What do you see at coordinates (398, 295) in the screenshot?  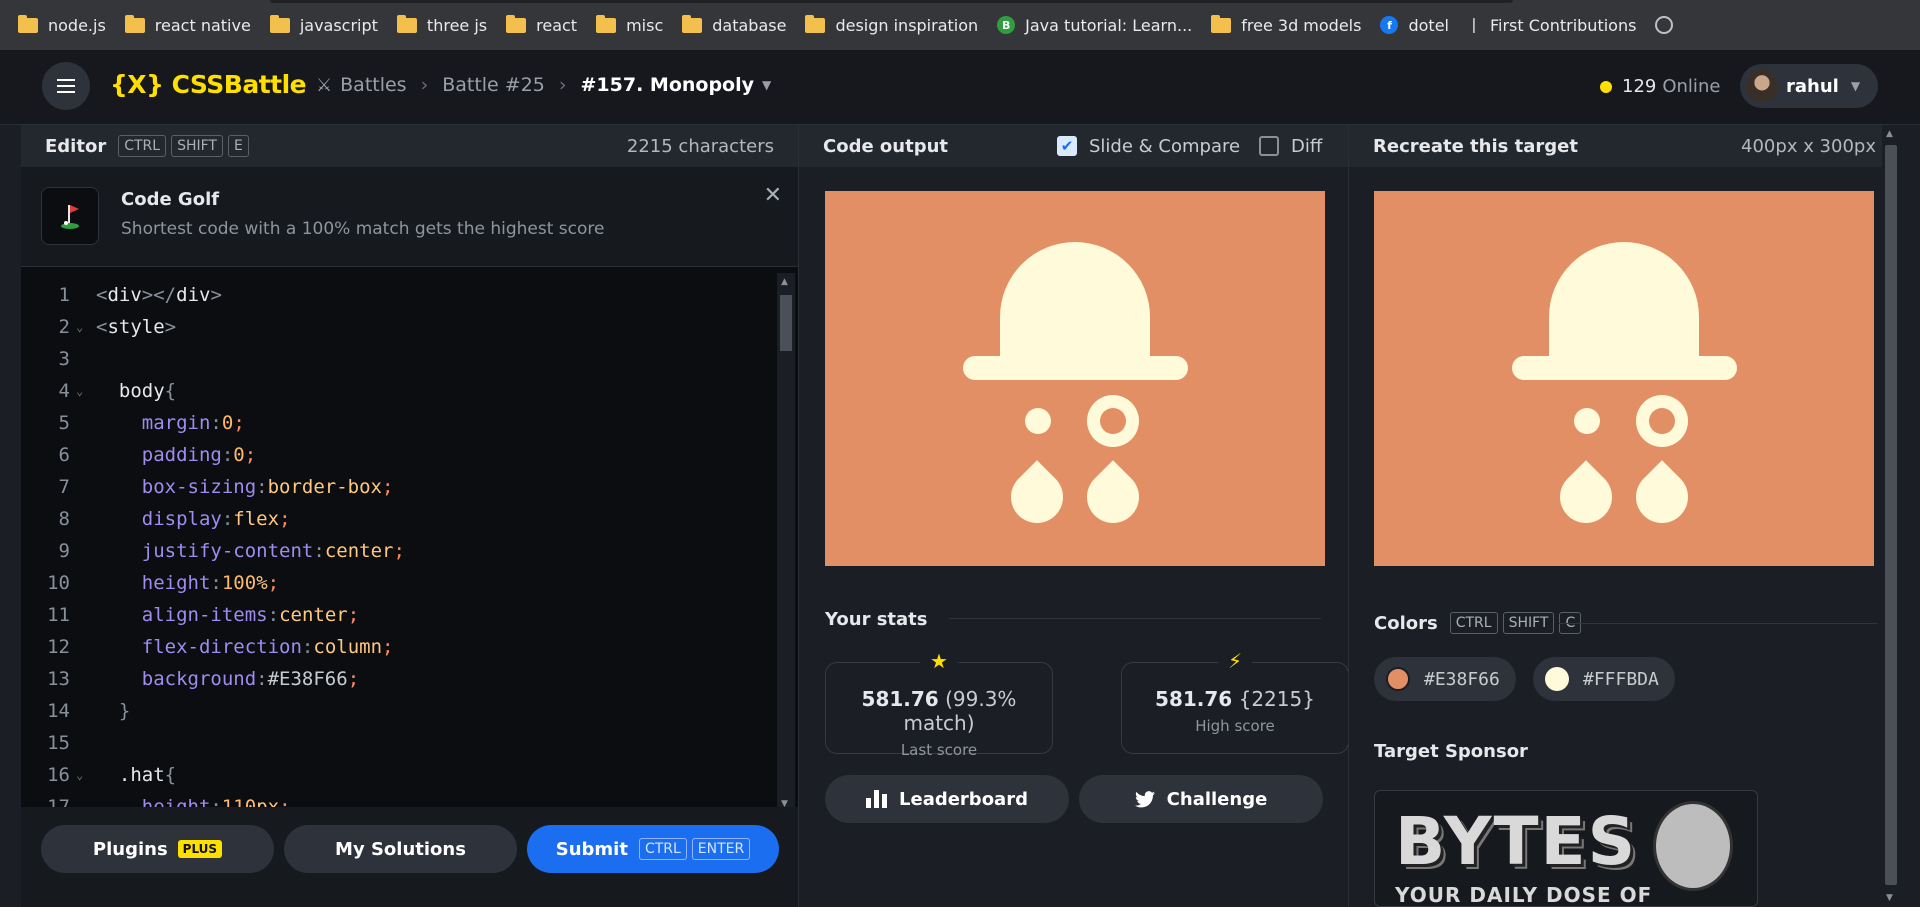 I see `code-line: 1 <div></div>` at bounding box center [398, 295].